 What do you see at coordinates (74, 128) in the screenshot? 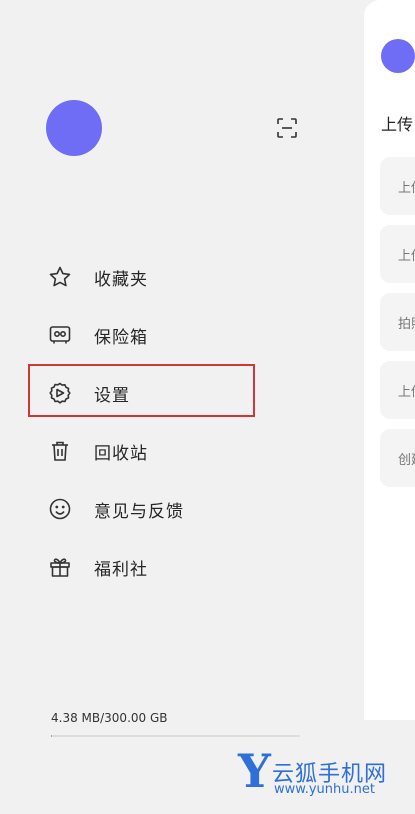
I see `avatar` at bounding box center [74, 128].